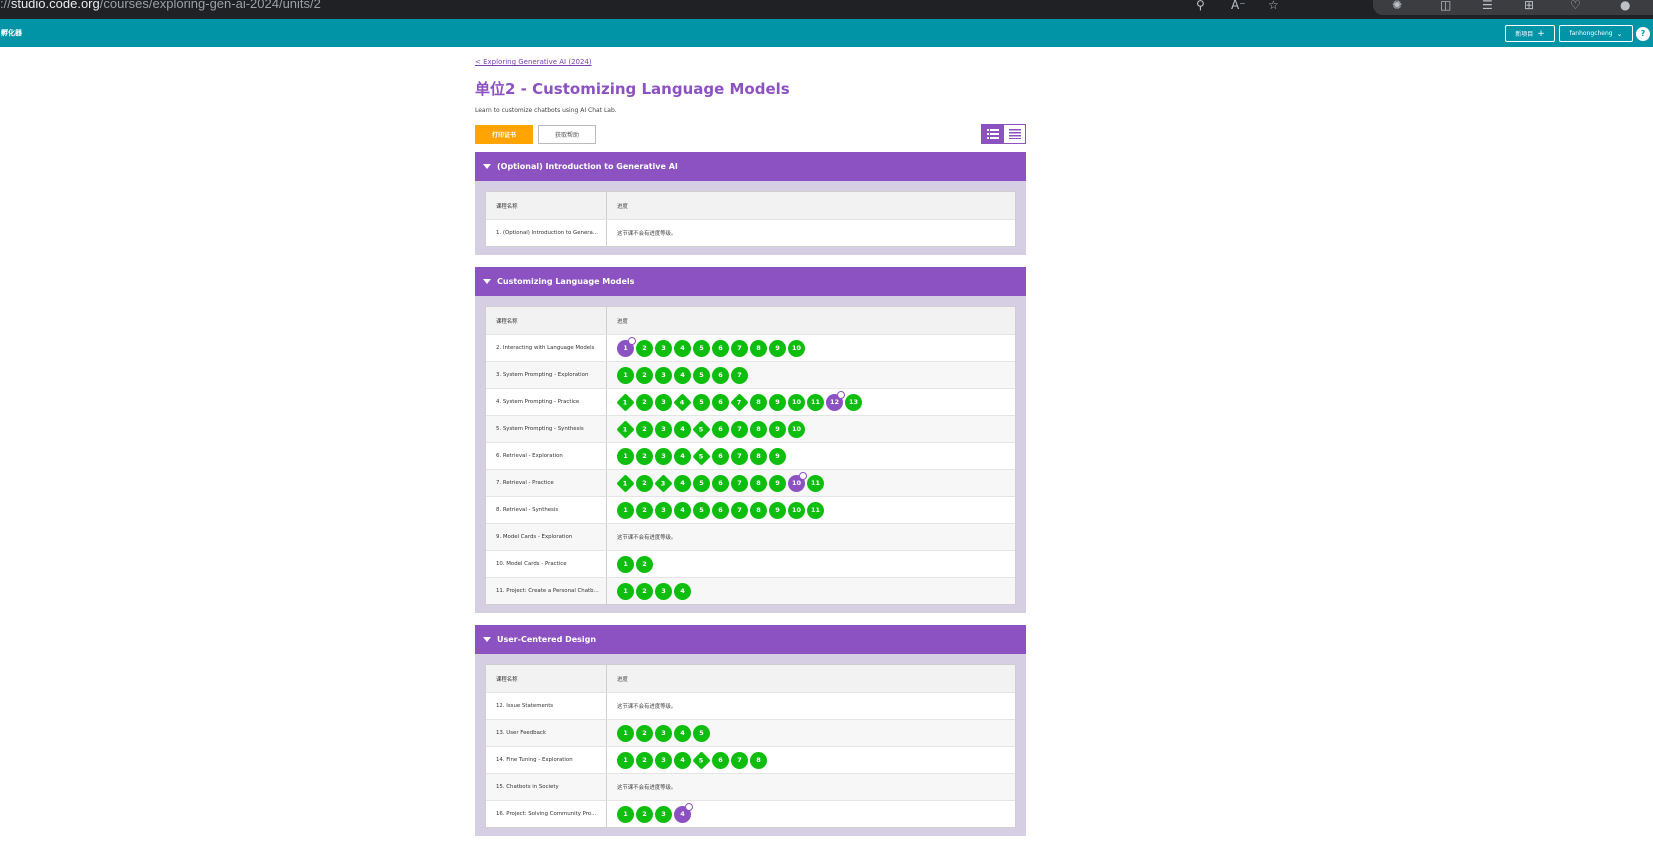 This screenshot has height=857, width=1653. Describe the element at coordinates (1643, 34) in the screenshot. I see `help-icon: ?` at that location.